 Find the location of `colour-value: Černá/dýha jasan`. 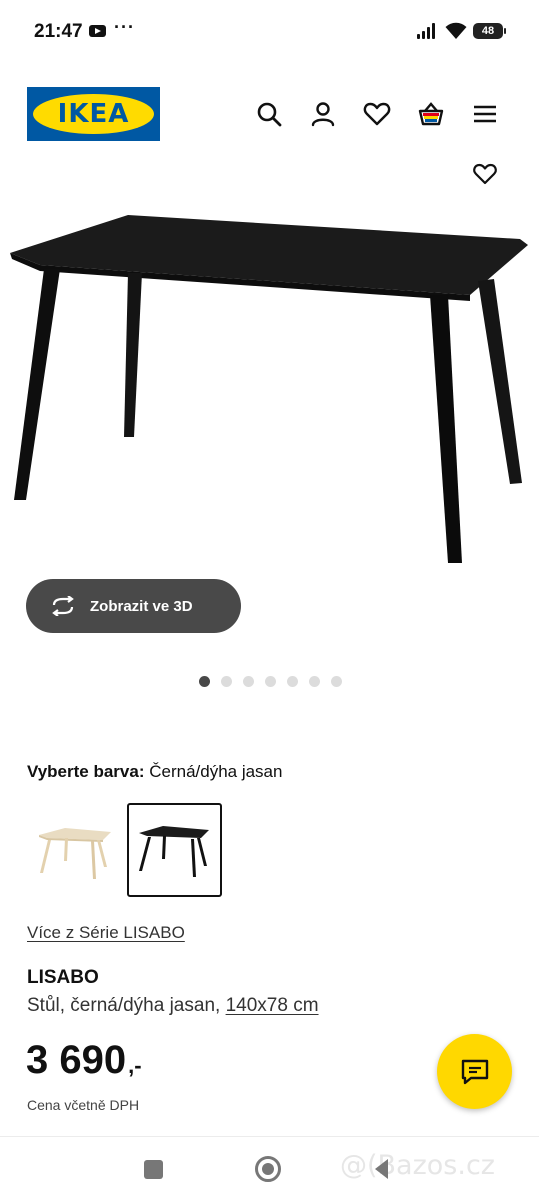

colour-value: Černá/dýha jasan is located at coordinates (216, 771).